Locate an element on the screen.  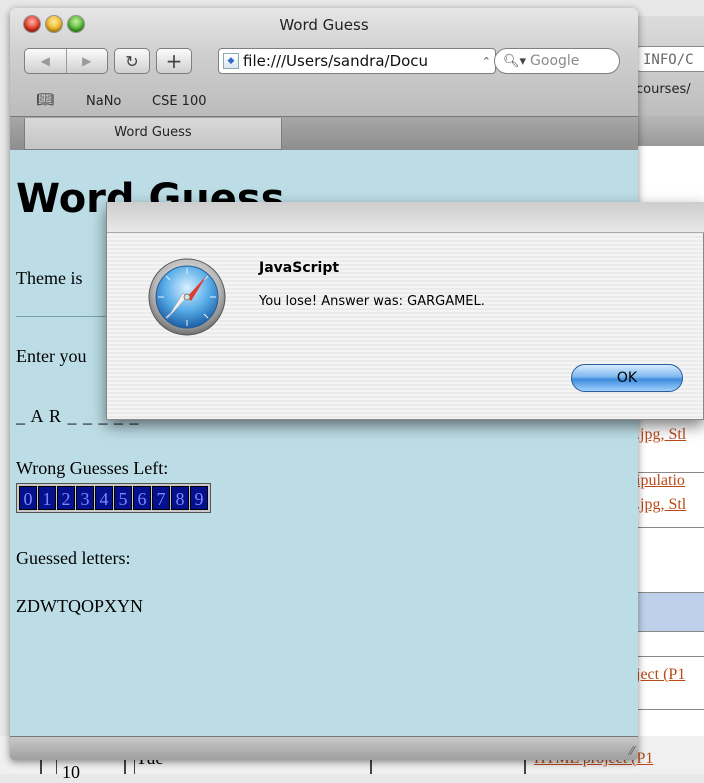
search-icon: 🔍︎▾ is located at coordinates (515, 61).